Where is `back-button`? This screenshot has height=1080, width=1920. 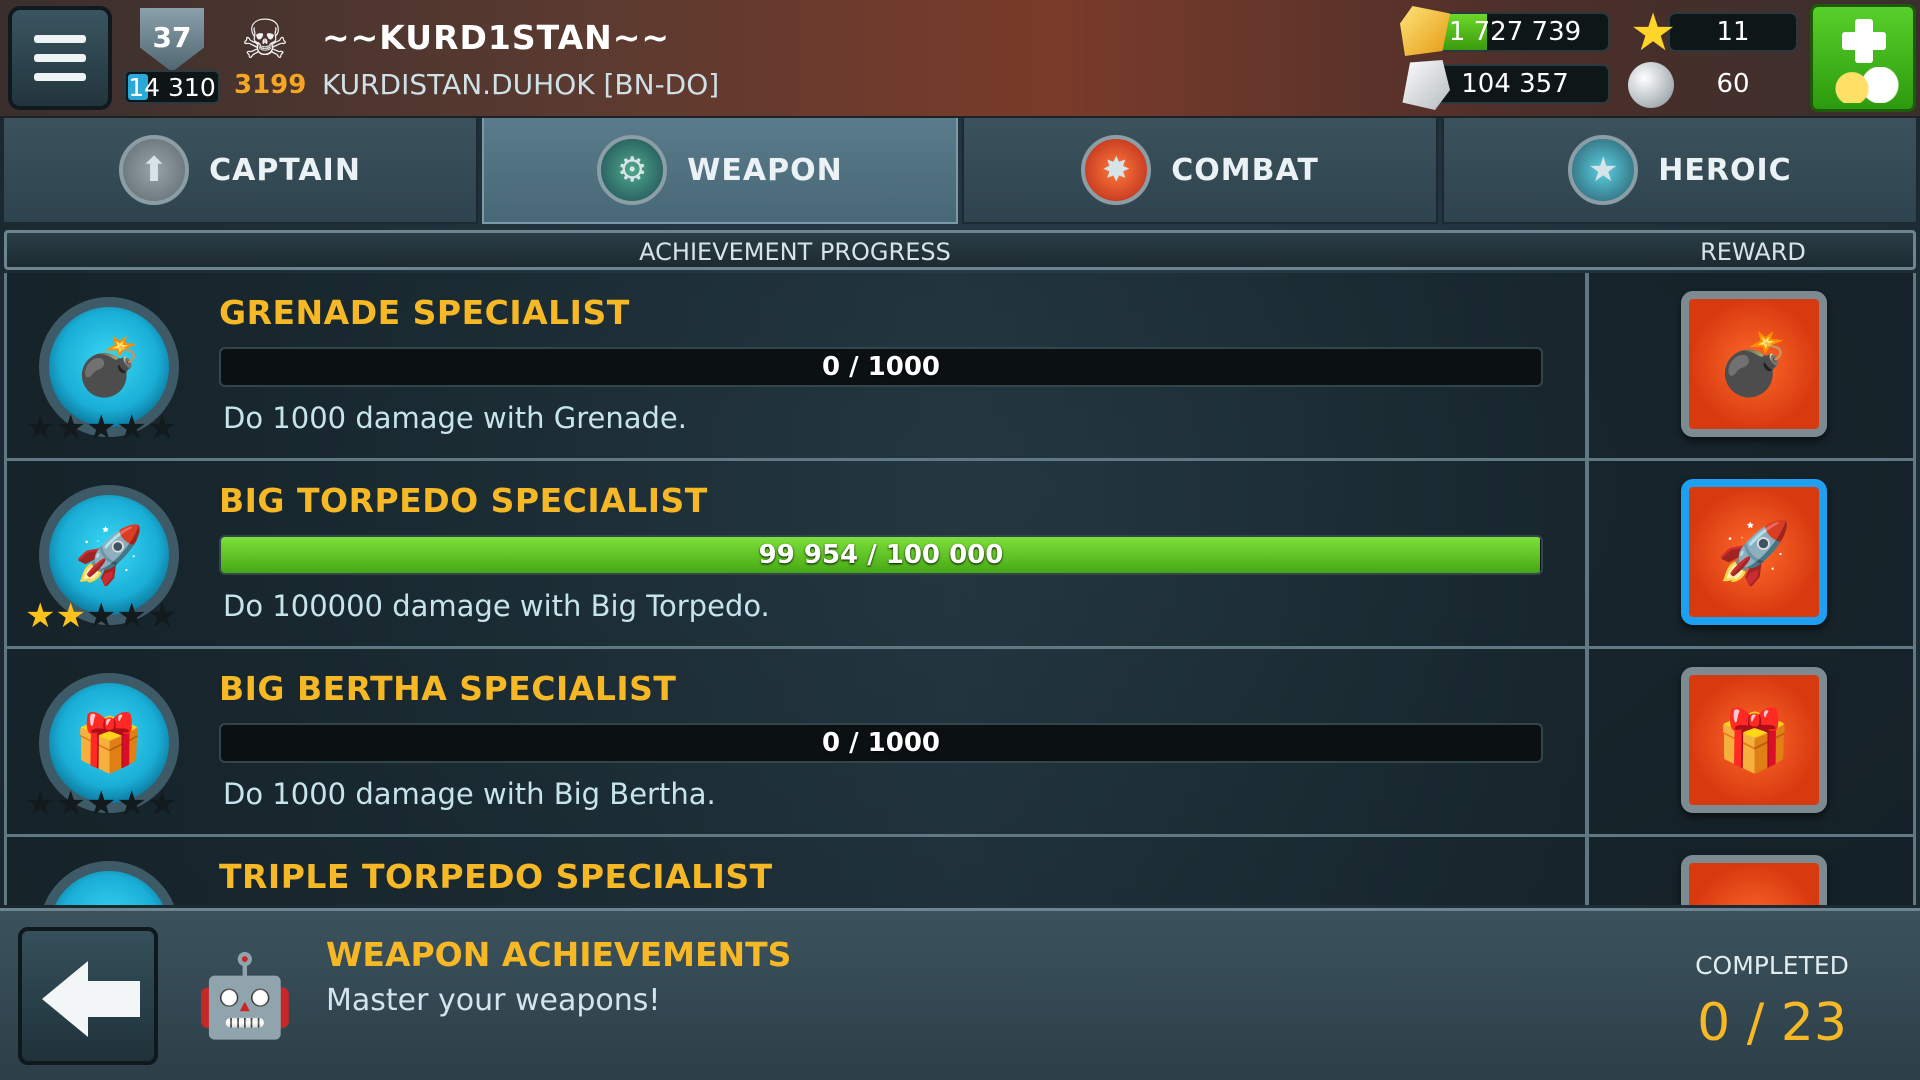 back-button is located at coordinates (88, 996).